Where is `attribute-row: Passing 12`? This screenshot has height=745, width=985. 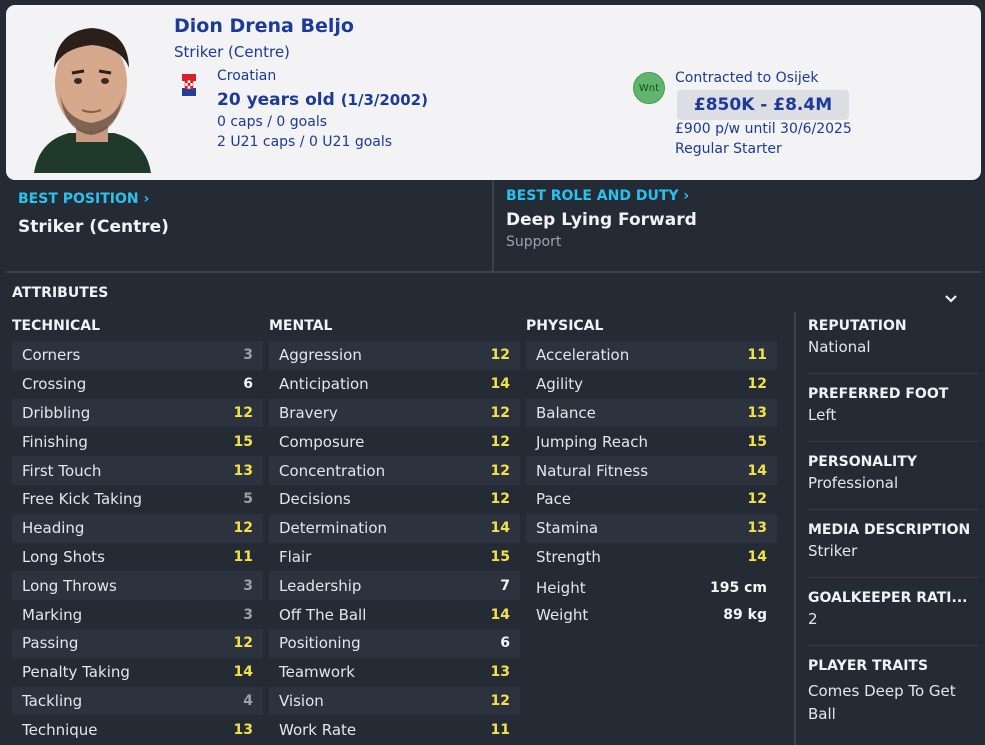 attribute-row: Passing 12 is located at coordinates (137, 643).